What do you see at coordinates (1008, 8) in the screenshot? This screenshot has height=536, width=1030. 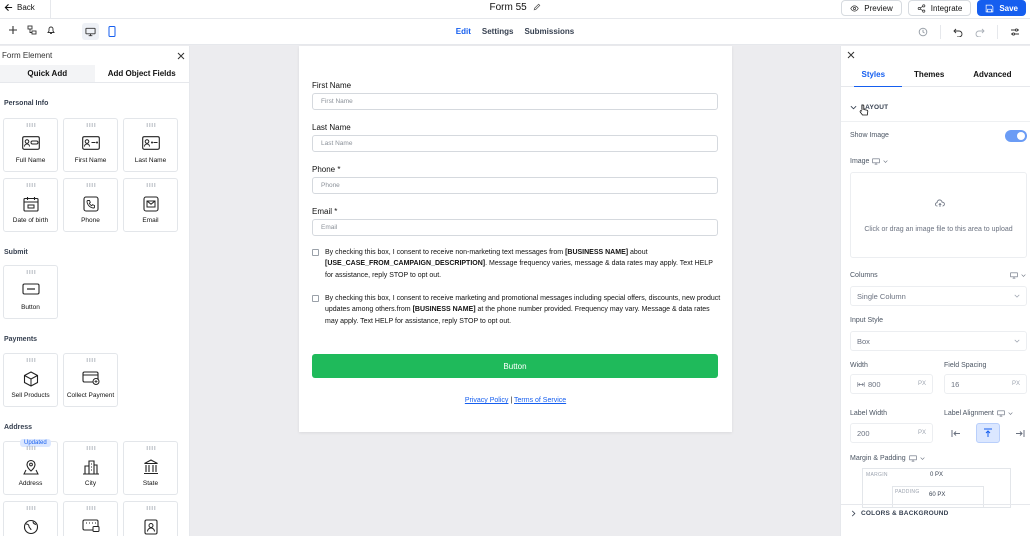 I see `save-label: Save` at bounding box center [1008, 8].